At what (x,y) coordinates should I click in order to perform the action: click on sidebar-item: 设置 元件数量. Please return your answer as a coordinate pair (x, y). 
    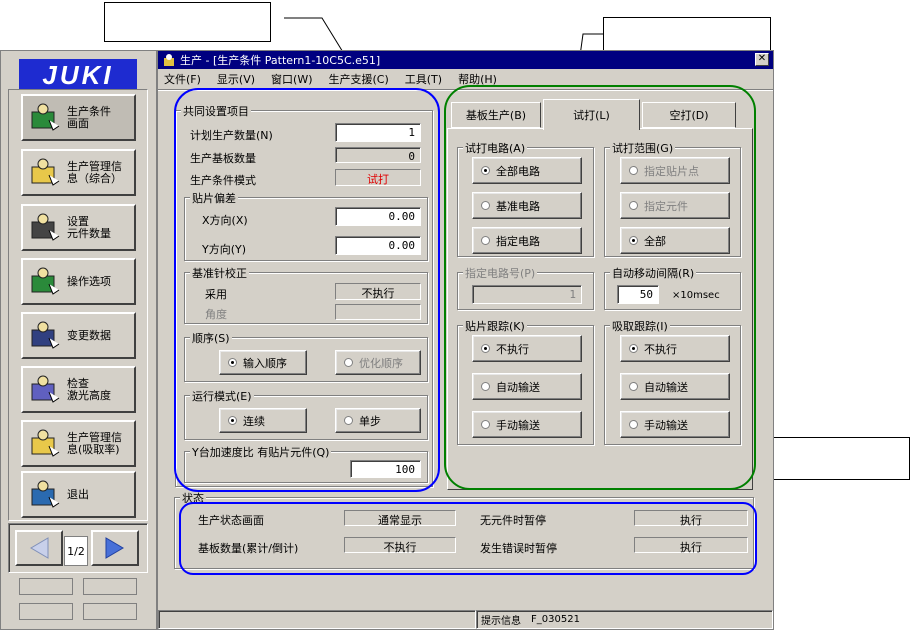
    Looking at the image, I should click on (78, 227).